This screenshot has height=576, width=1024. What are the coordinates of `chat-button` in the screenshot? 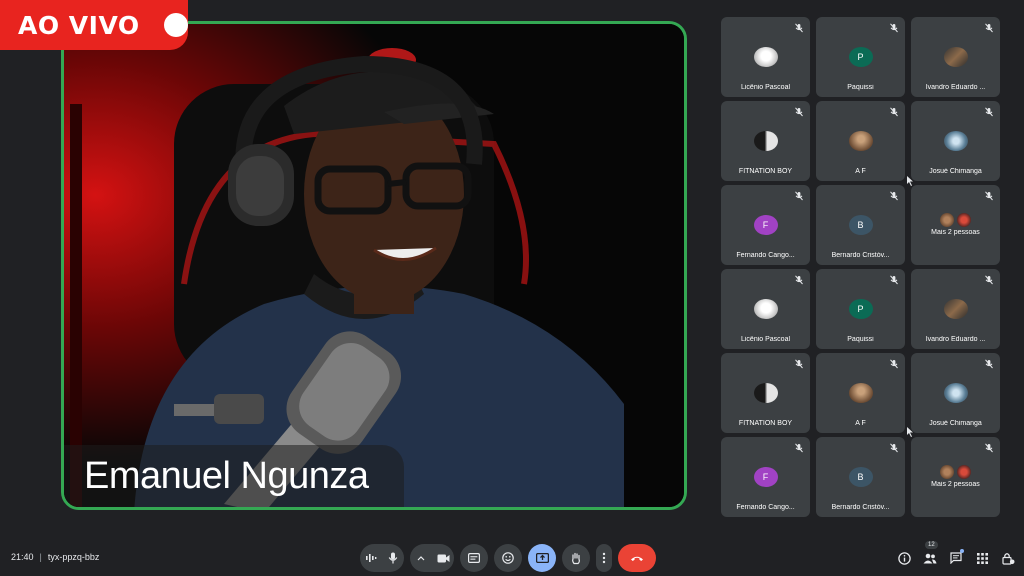 It's located at (956, 557).